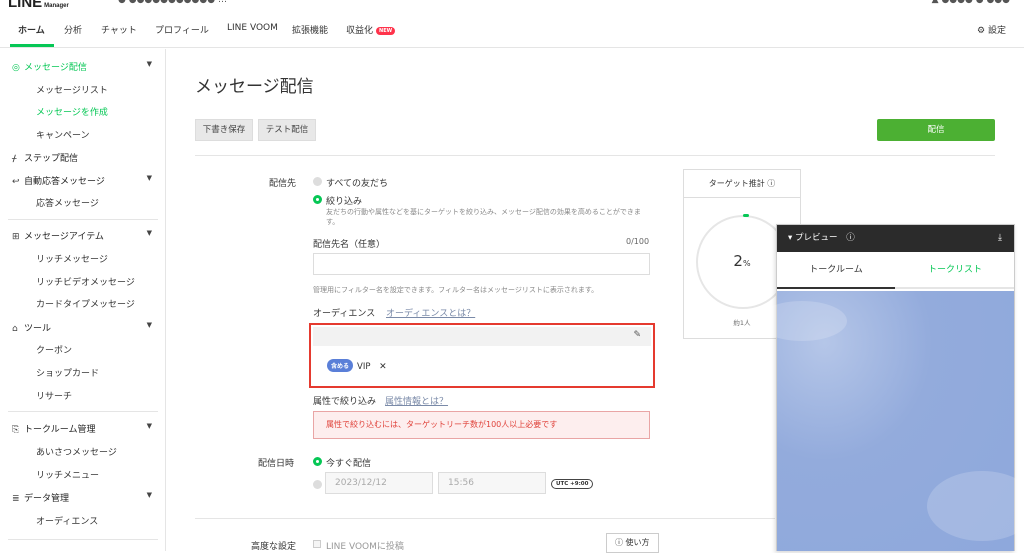  I want to click on sidebar-item-coupon: クーポン, so click(83, 349).